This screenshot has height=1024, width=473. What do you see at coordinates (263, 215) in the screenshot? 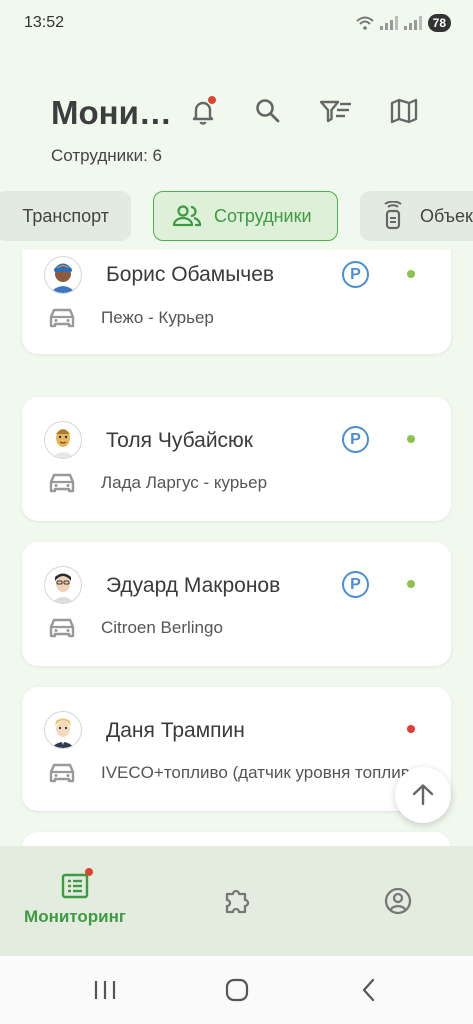
I see `tab-employees-label: Сотрудники` at bounding box center [263, 215].